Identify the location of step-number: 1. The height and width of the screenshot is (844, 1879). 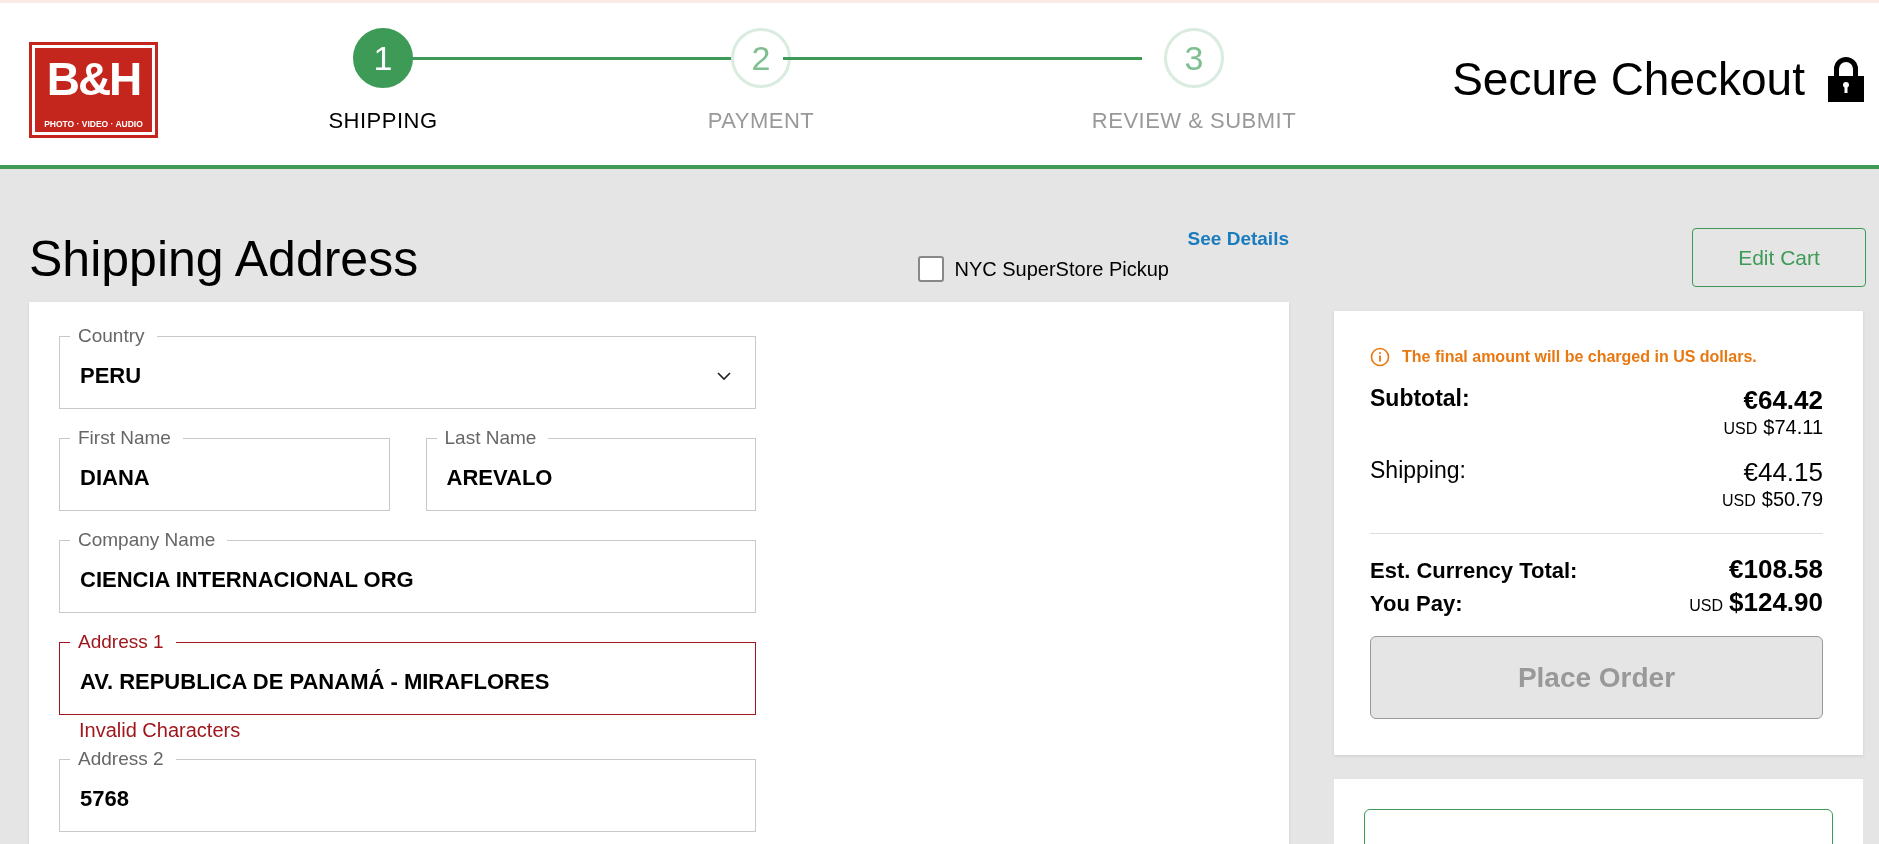
(383, 58).